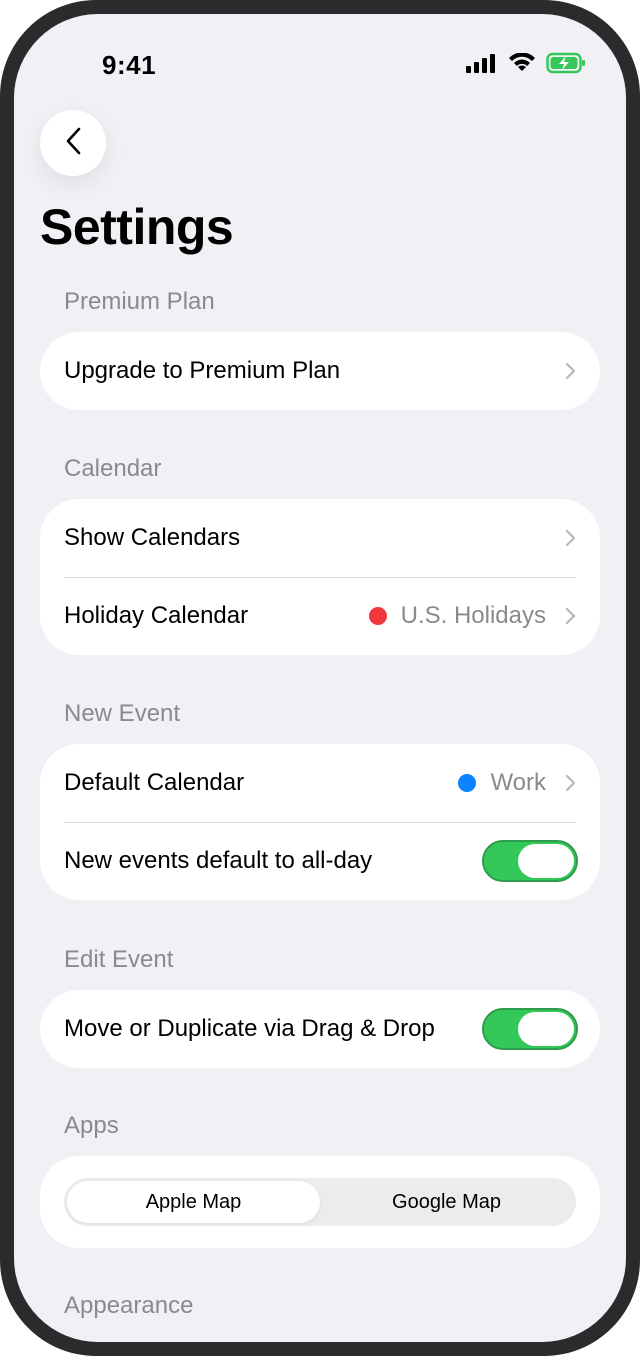  What do you see at coordinates (482, 65) in the screenshot?
I see `cellular-icon` at bounding box center [482, 65].